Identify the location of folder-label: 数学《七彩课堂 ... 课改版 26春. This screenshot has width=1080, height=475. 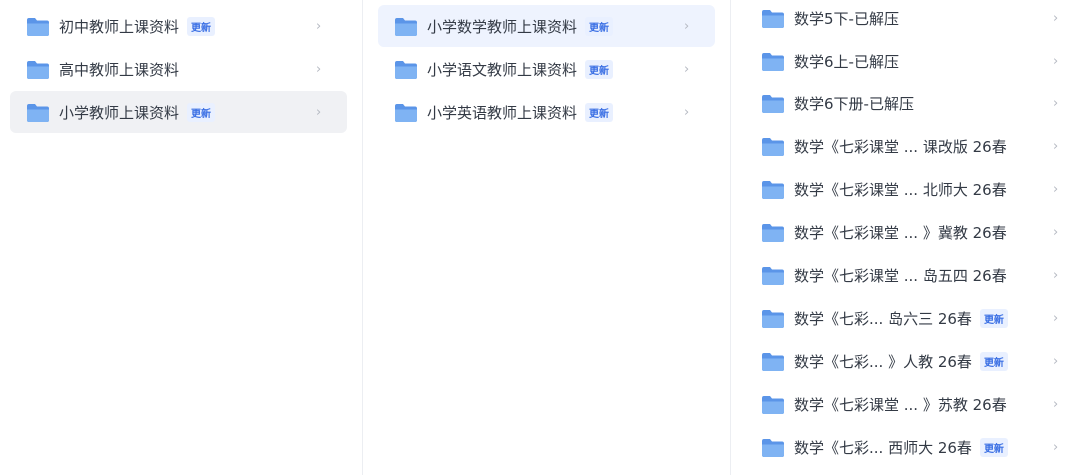
(900, 146).